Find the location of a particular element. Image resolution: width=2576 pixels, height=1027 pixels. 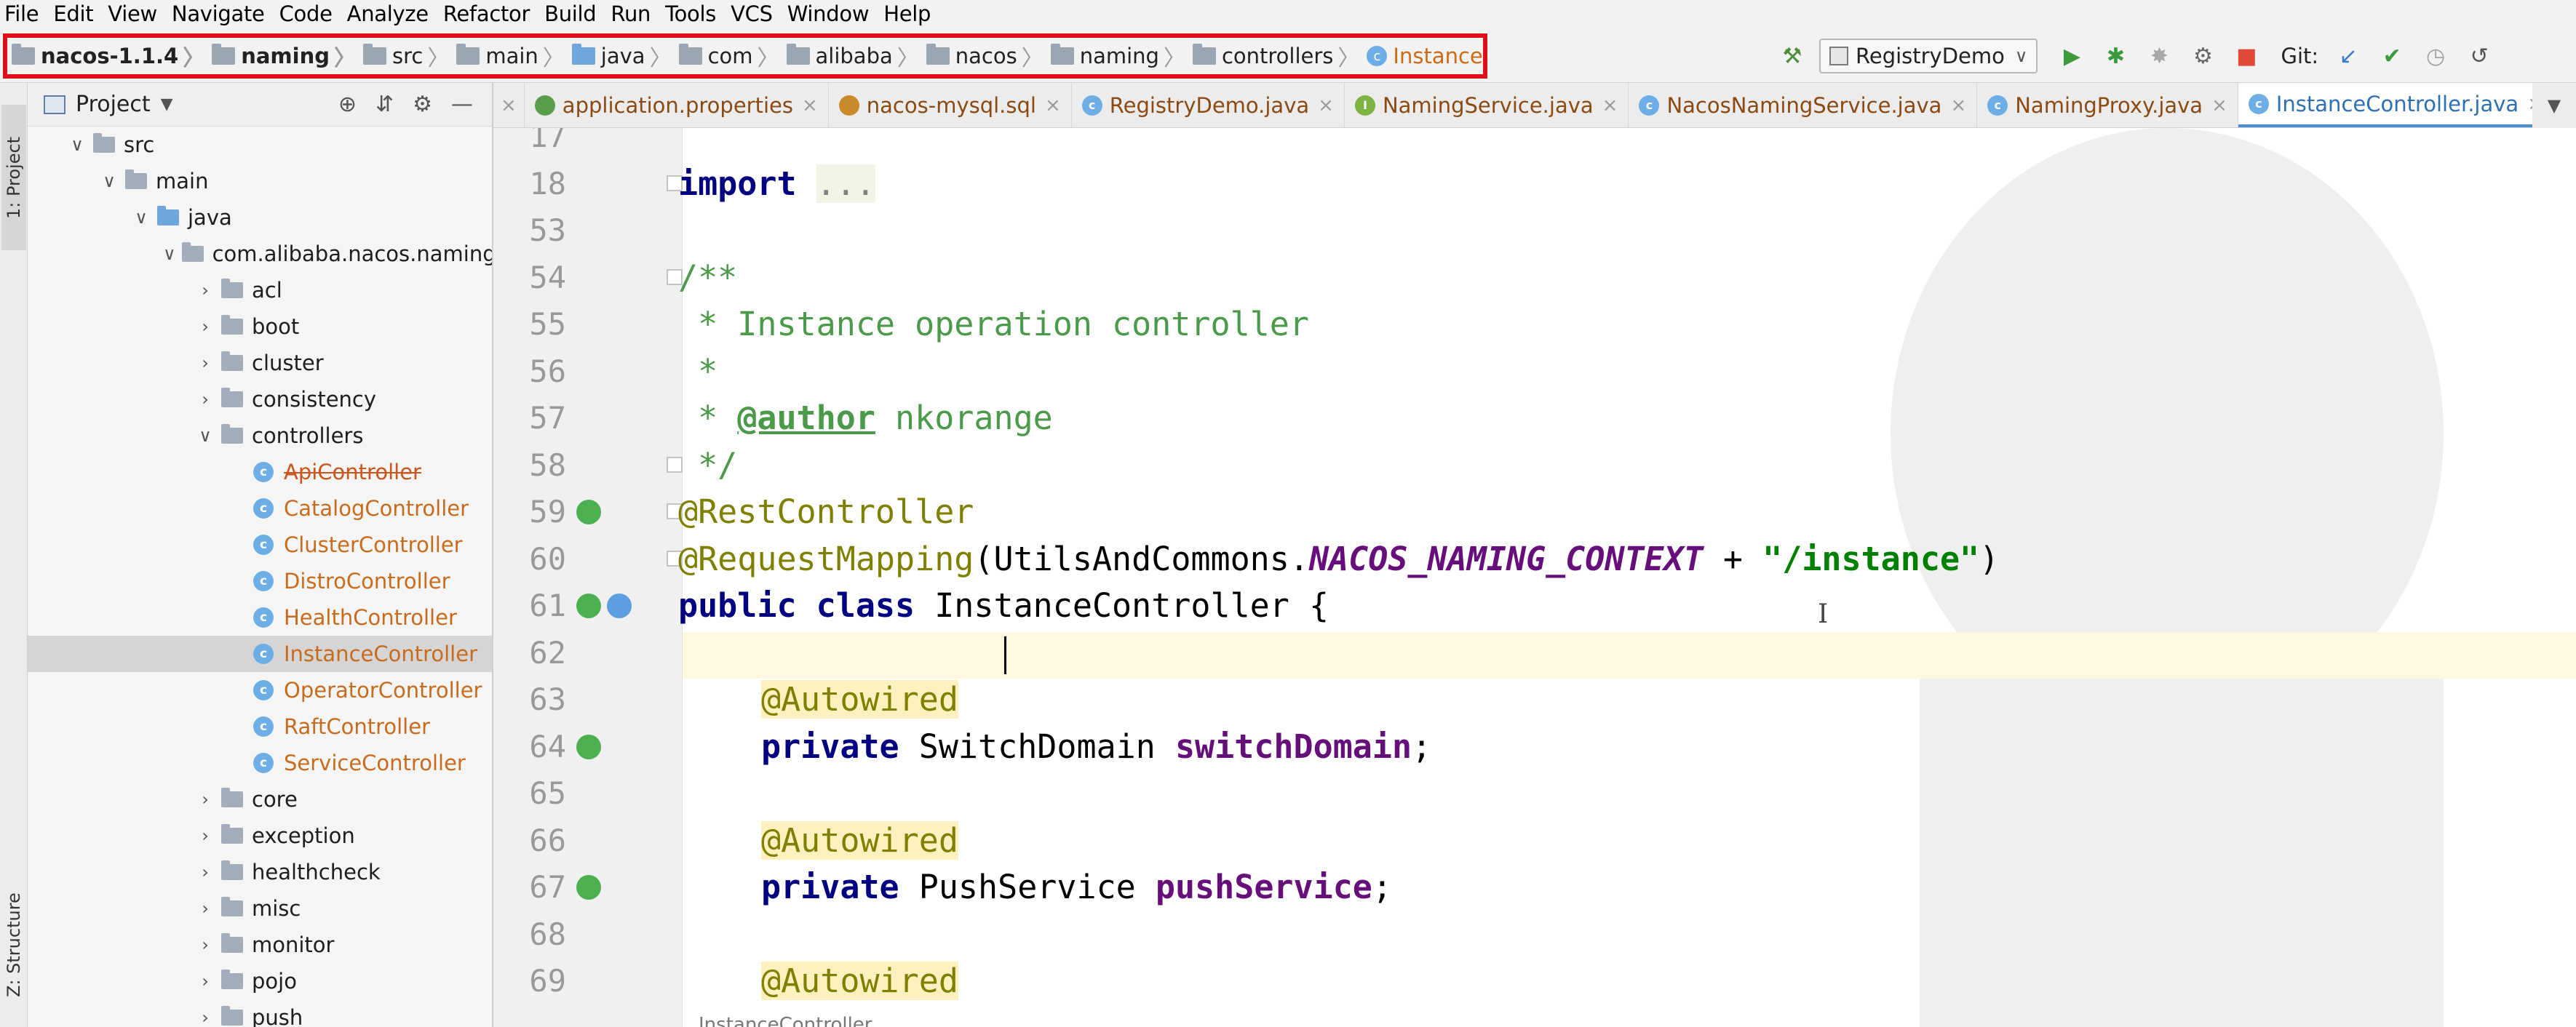

editor-tab: c RegistryDemo.java × is located at coordinates (1208, 105).